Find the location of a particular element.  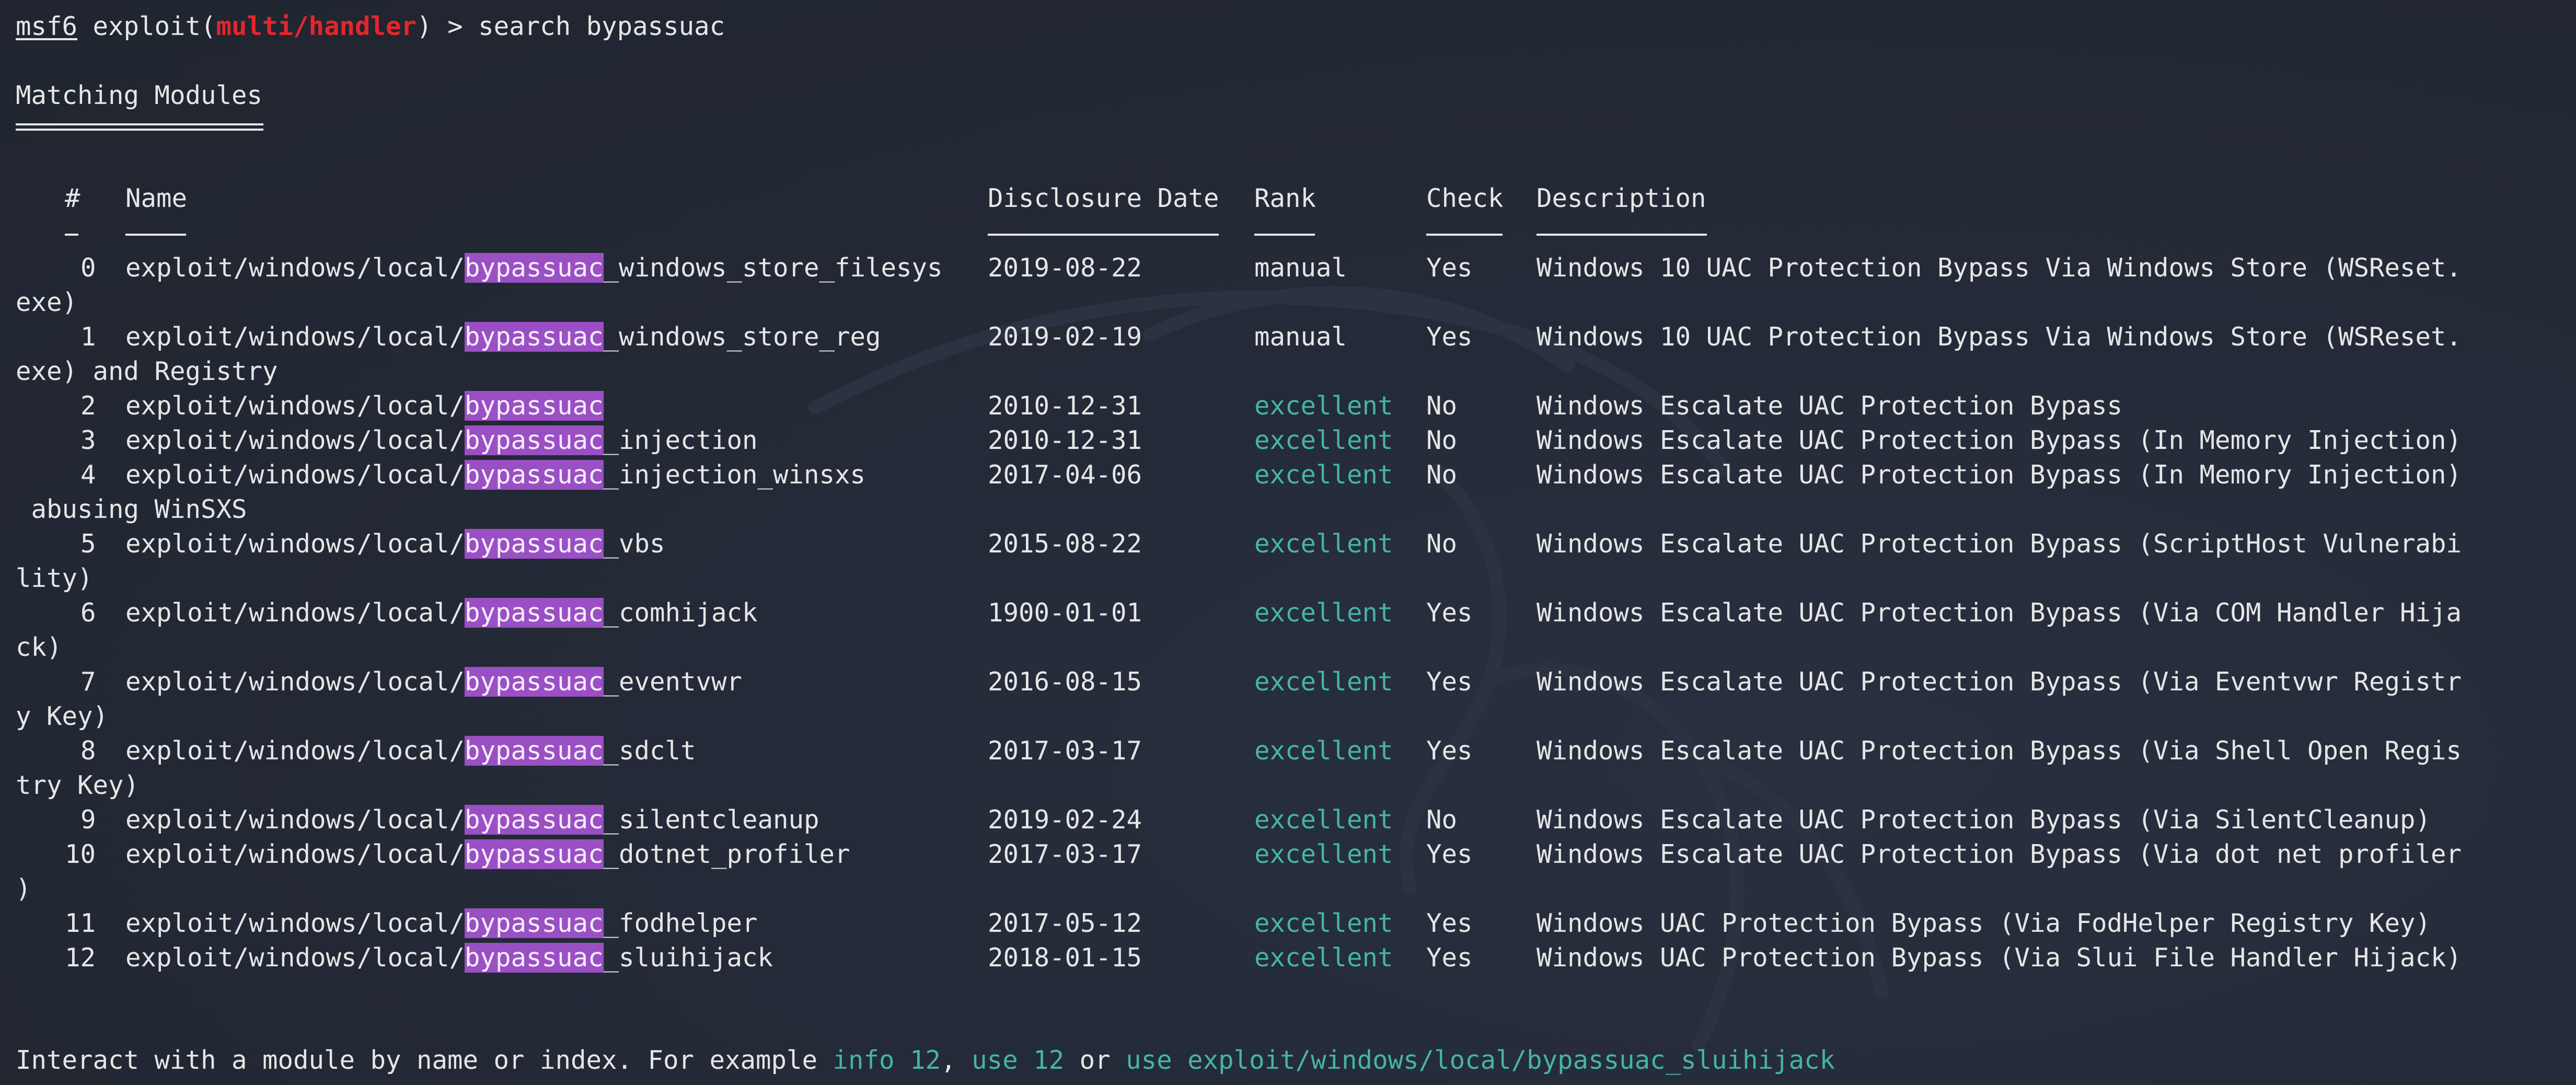

prompt-module: multi/handler is located at coordinates (316, 26).